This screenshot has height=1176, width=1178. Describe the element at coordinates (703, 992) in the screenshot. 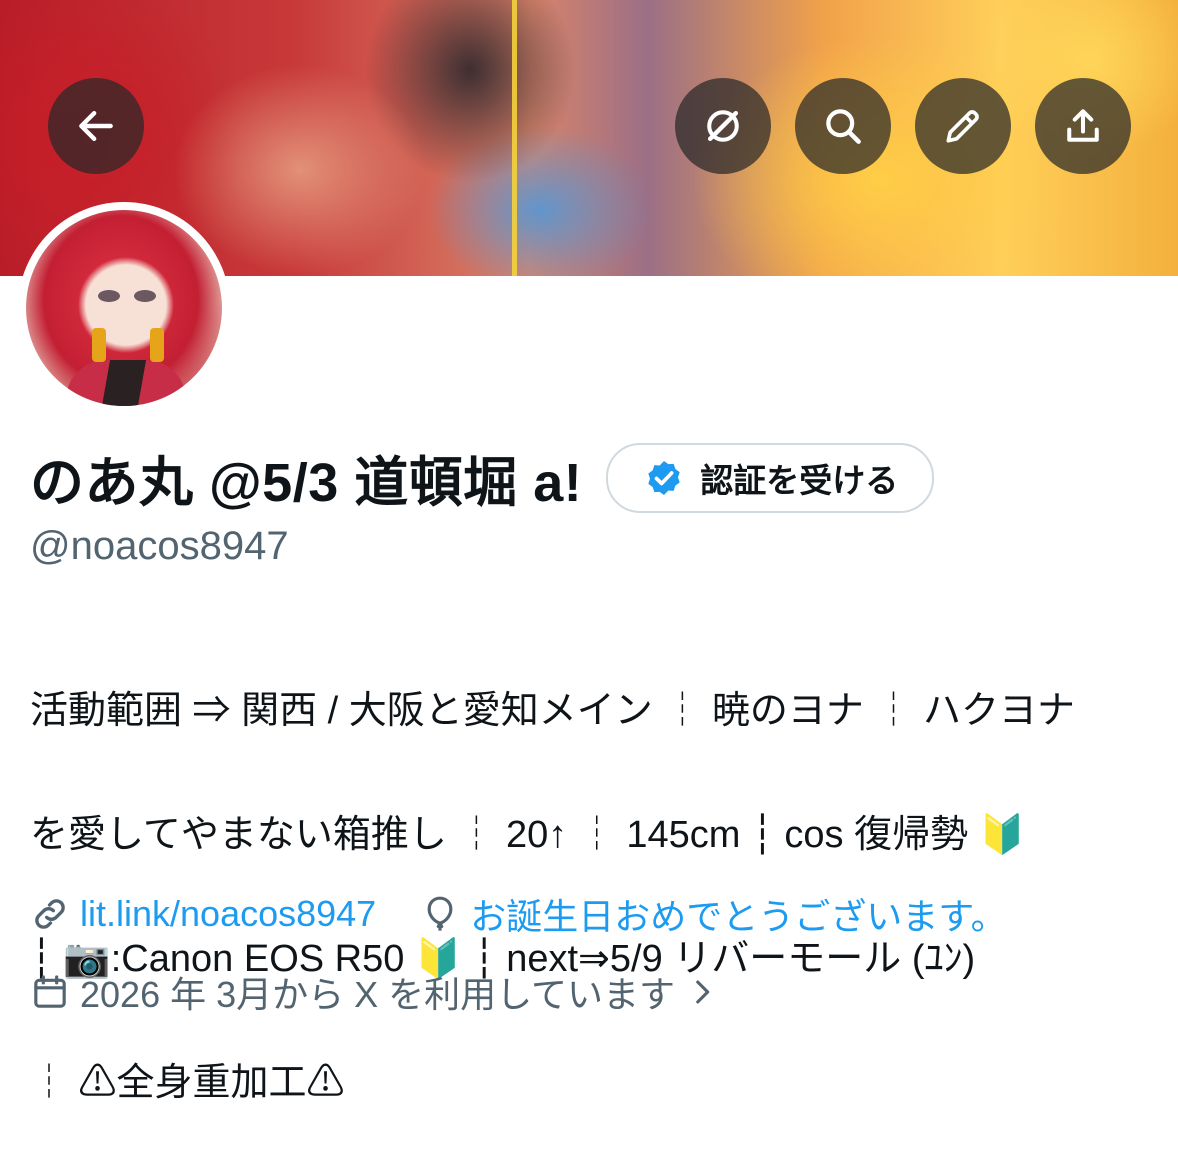

I see `chevron-right-icon` at that location.